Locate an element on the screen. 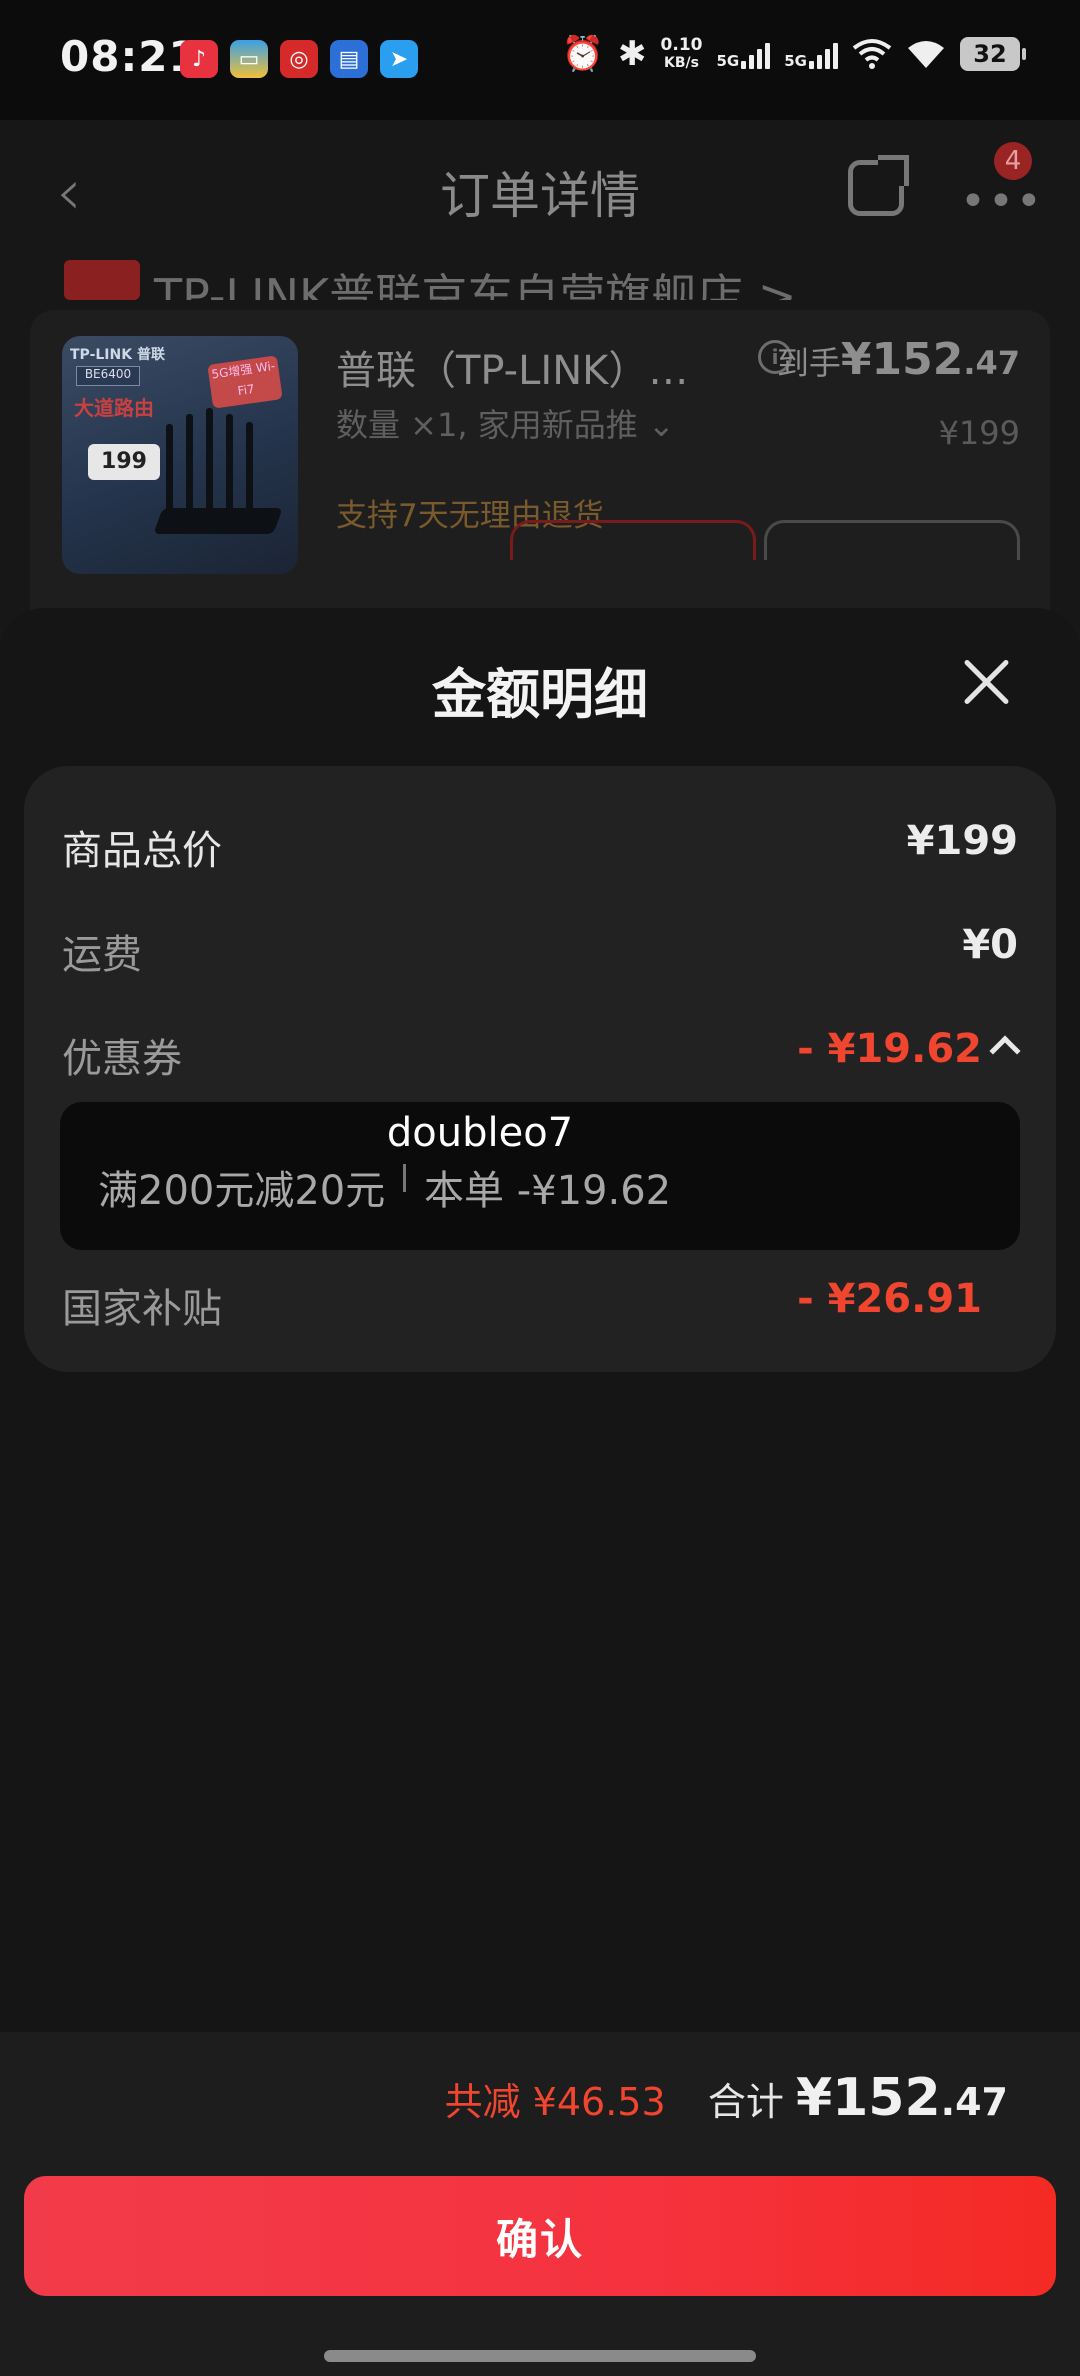  battery-icon: 32 is located at coordinates (993, 54).